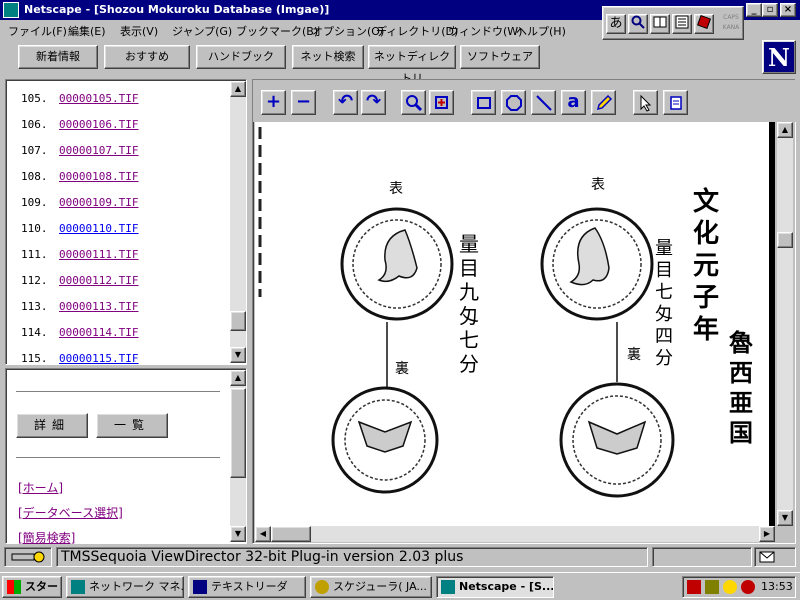 The image size is (800, 600). Describe the element at coordinates (660, 24) in the screenshot. I see `ime-dictionary-icon` at that location.